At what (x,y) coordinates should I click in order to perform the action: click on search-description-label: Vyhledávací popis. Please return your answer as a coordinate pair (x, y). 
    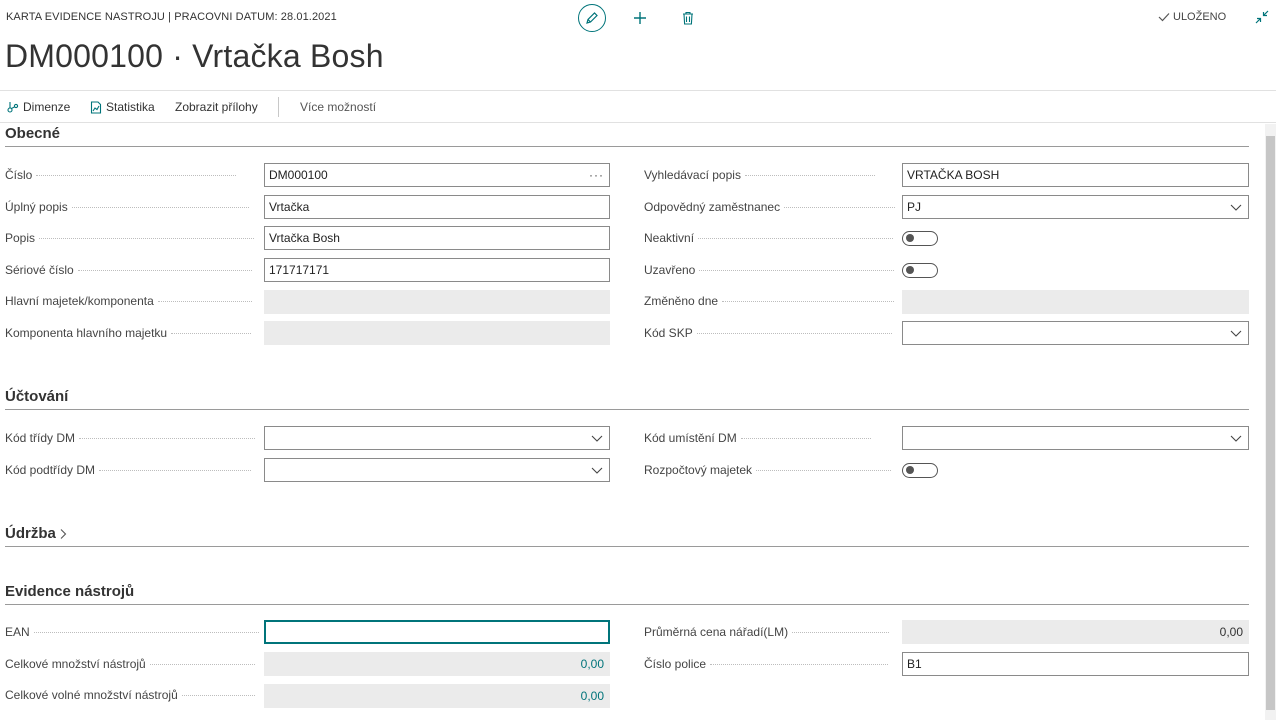
    Looking at the image, I should click on (759, 175).